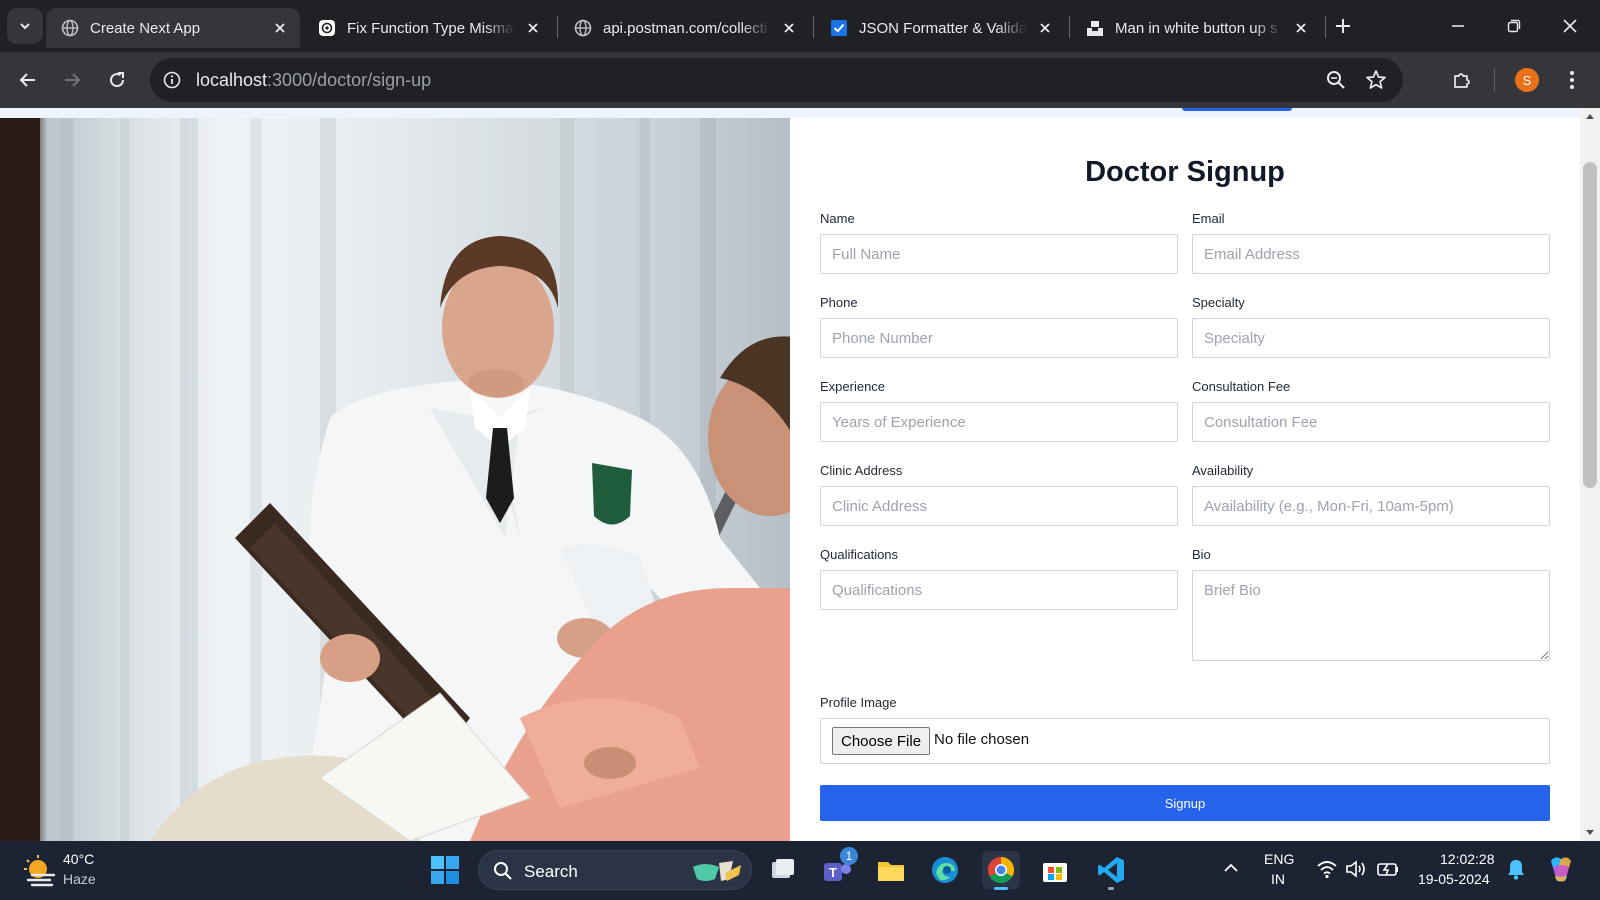 The width and height of the screenshot is (1600, 900). I want to click on email-label: Email, so click(1208, 218).